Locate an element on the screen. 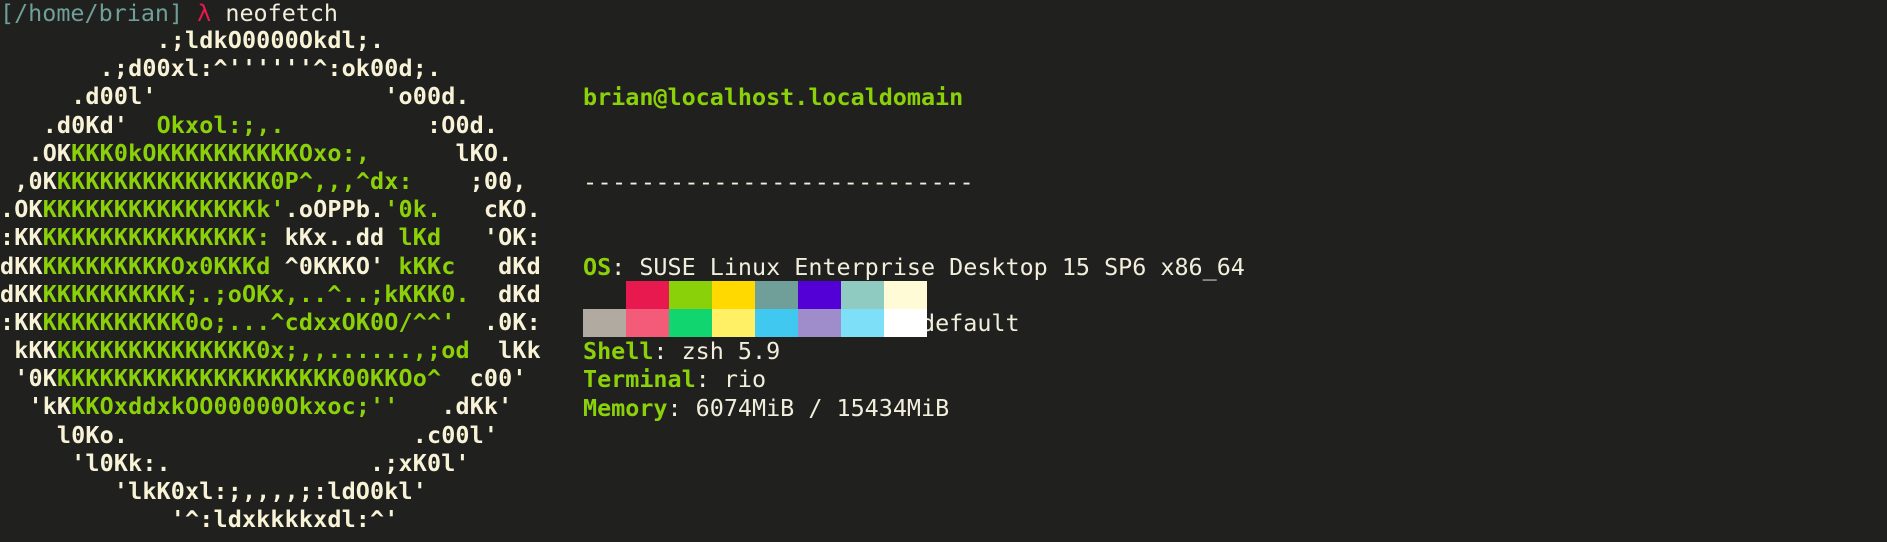  logo-line: :KKKKKKKKKKKK0o;...^cdxxOK0O/^^' .0K: is located at coordinates (270, 322).